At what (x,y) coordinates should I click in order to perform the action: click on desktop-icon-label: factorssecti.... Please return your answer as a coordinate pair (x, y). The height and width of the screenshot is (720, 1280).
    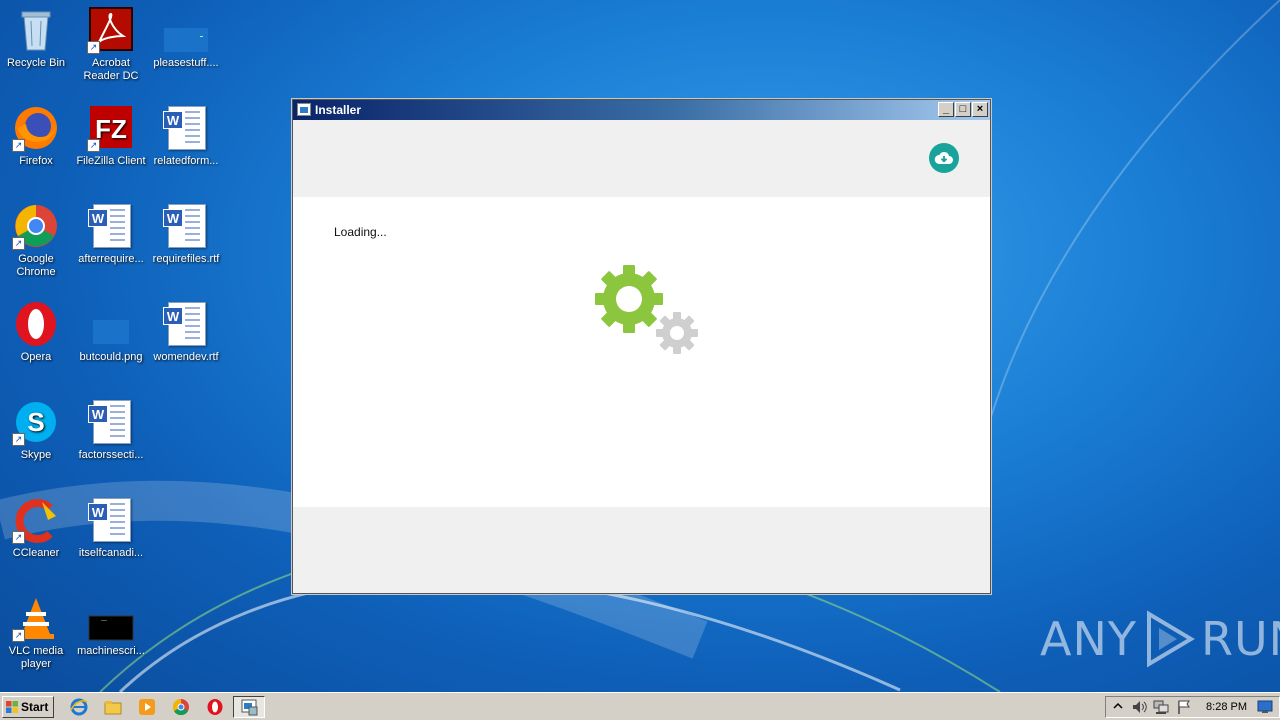
    Looking at the image, I should click on (111, 455).